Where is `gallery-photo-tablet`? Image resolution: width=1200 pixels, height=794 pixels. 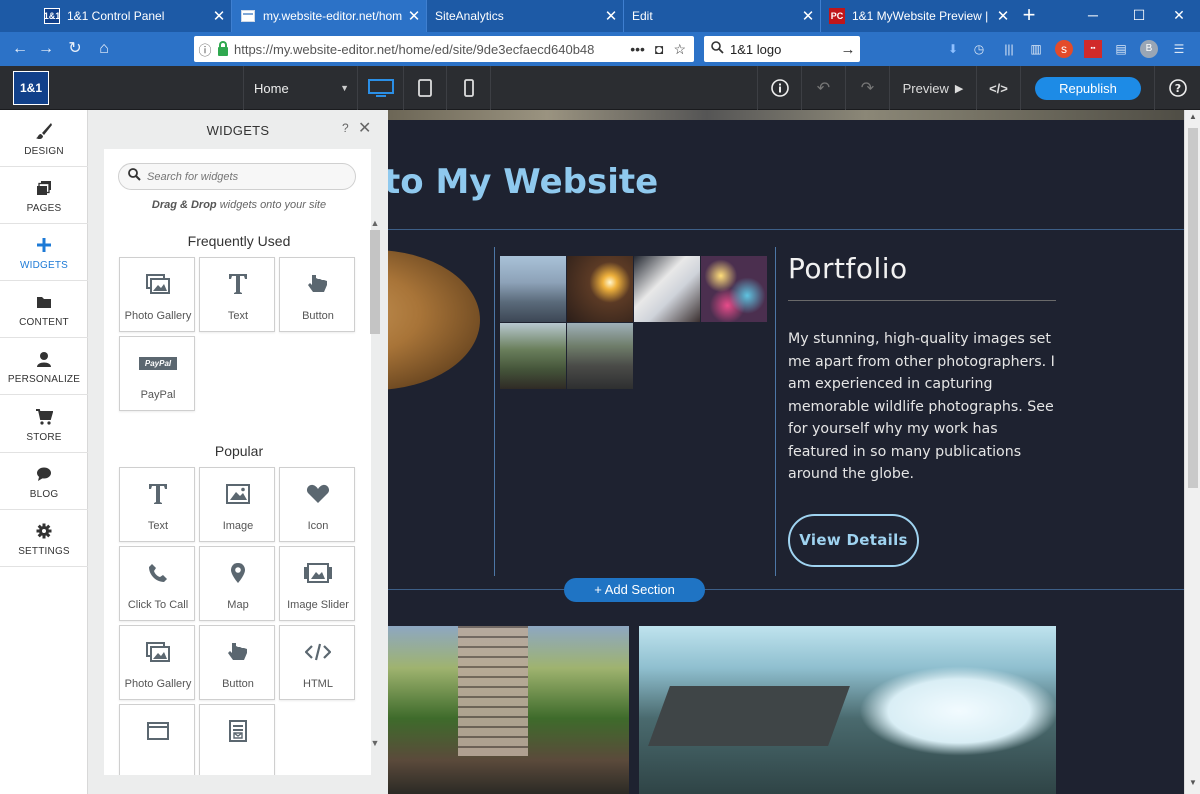
gallery-photo-tablet is located at coordinates (667, 289).